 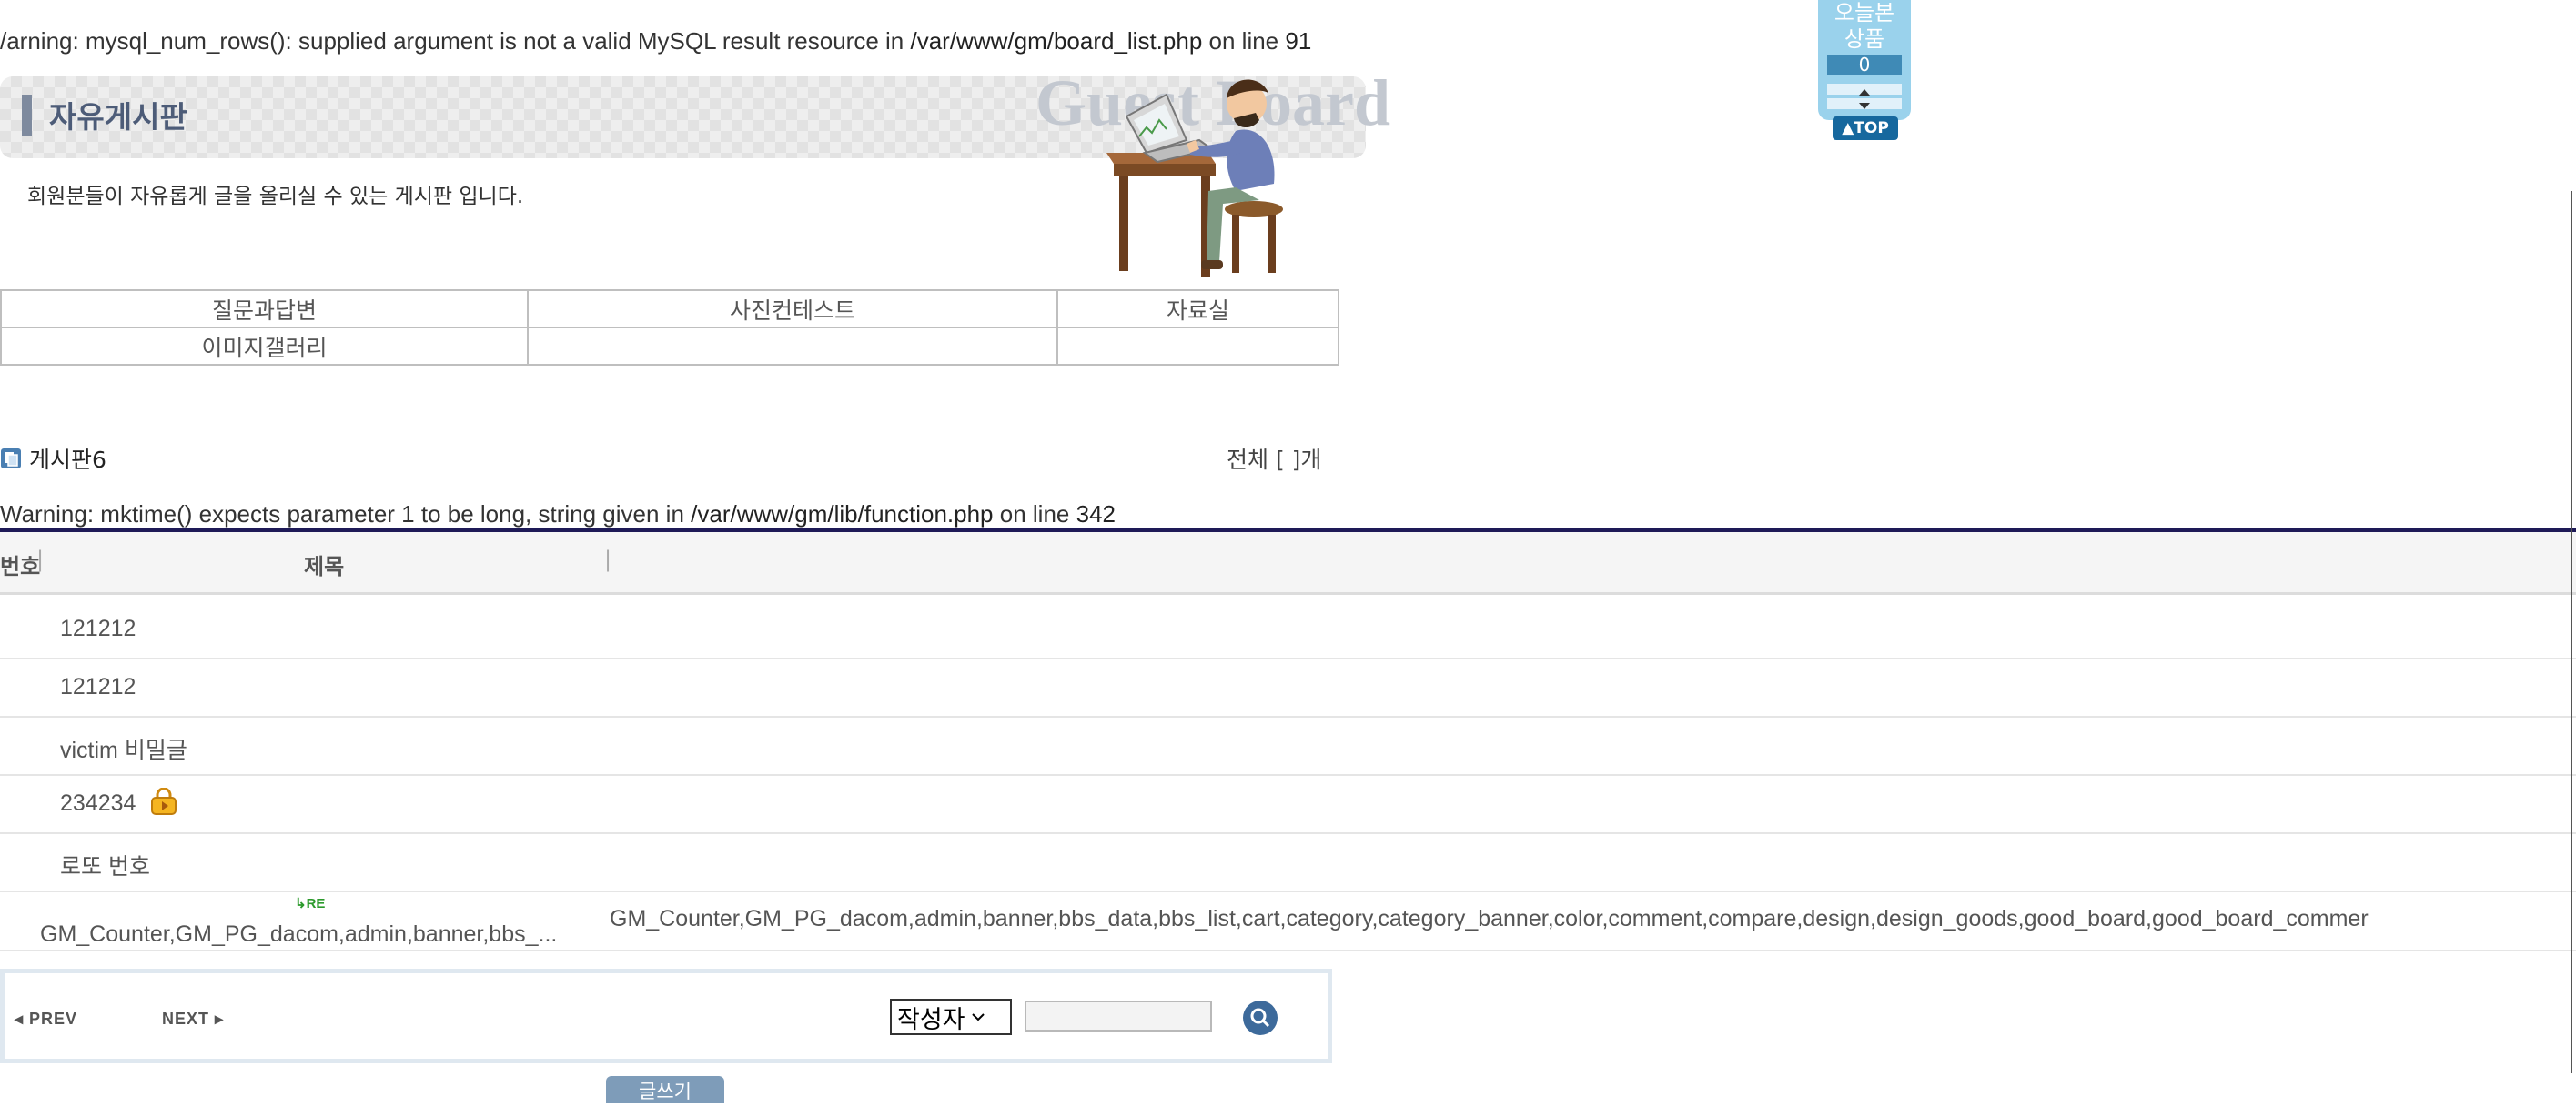 I want to click on board-header-marker, so click(x=27, y=115).